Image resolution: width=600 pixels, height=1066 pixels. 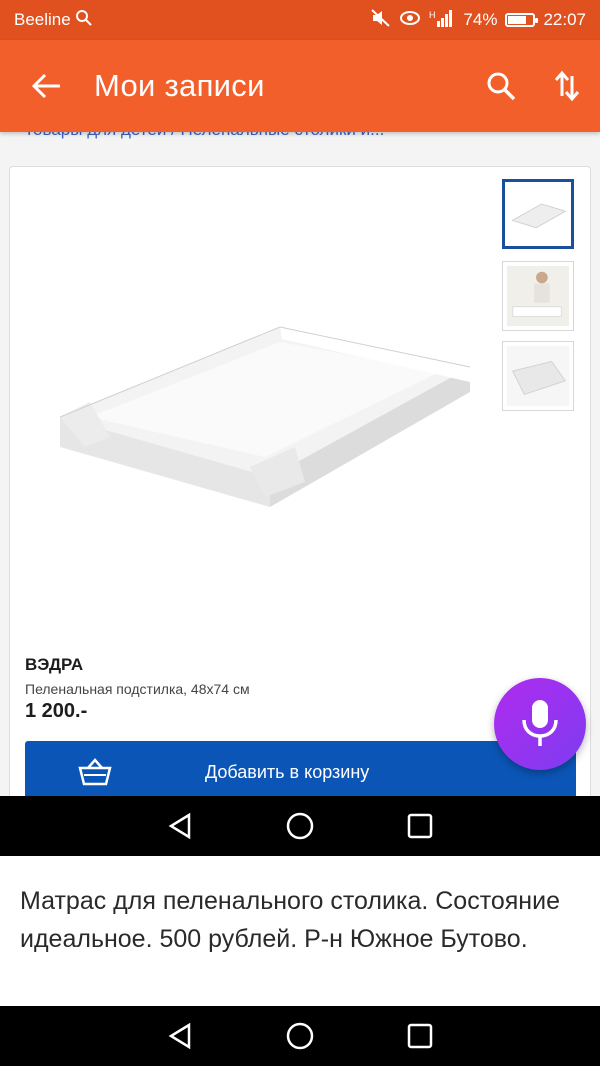 I want to click on sort-arrows-icon, so click(x=567, y=86).